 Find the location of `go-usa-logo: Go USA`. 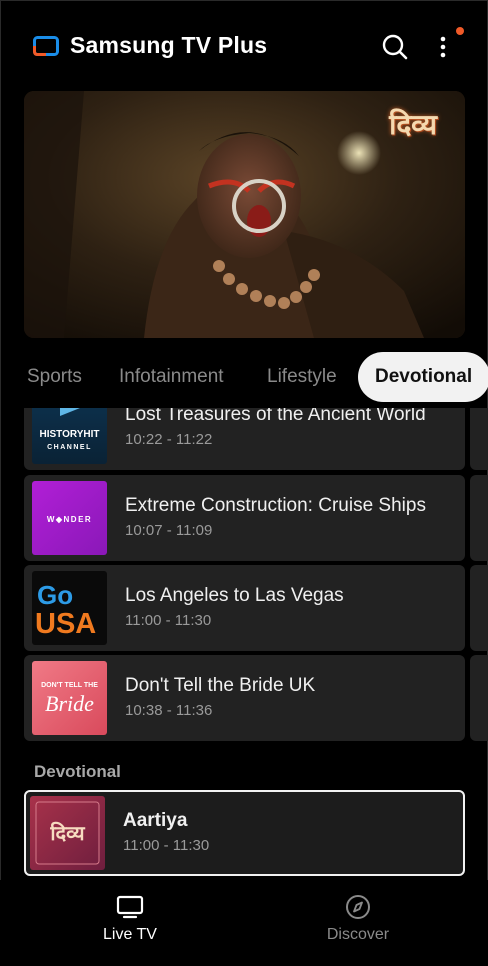

go-usa-logo: Go USA is located at coordinates (65, 610).